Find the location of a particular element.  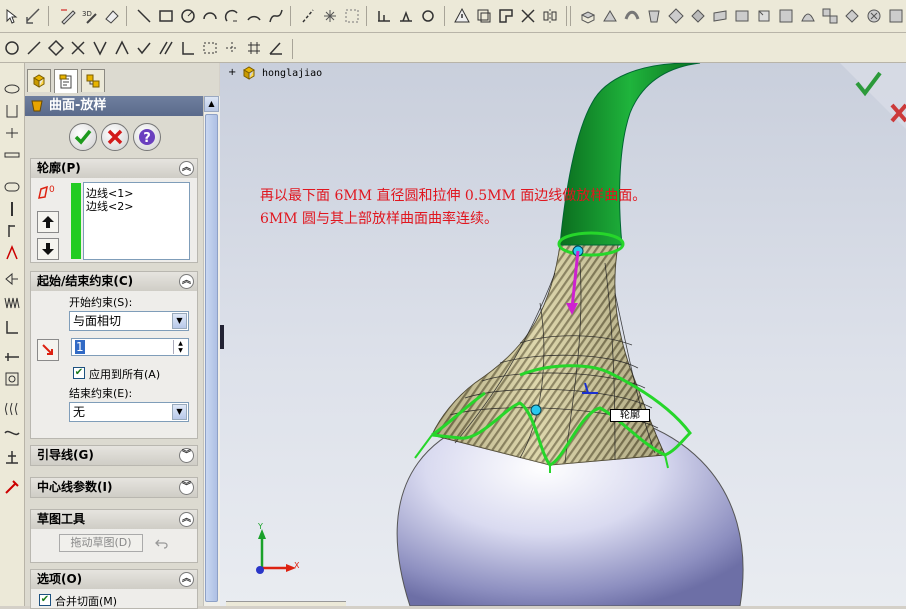

trim-icon is located at coordinates (528, 16).